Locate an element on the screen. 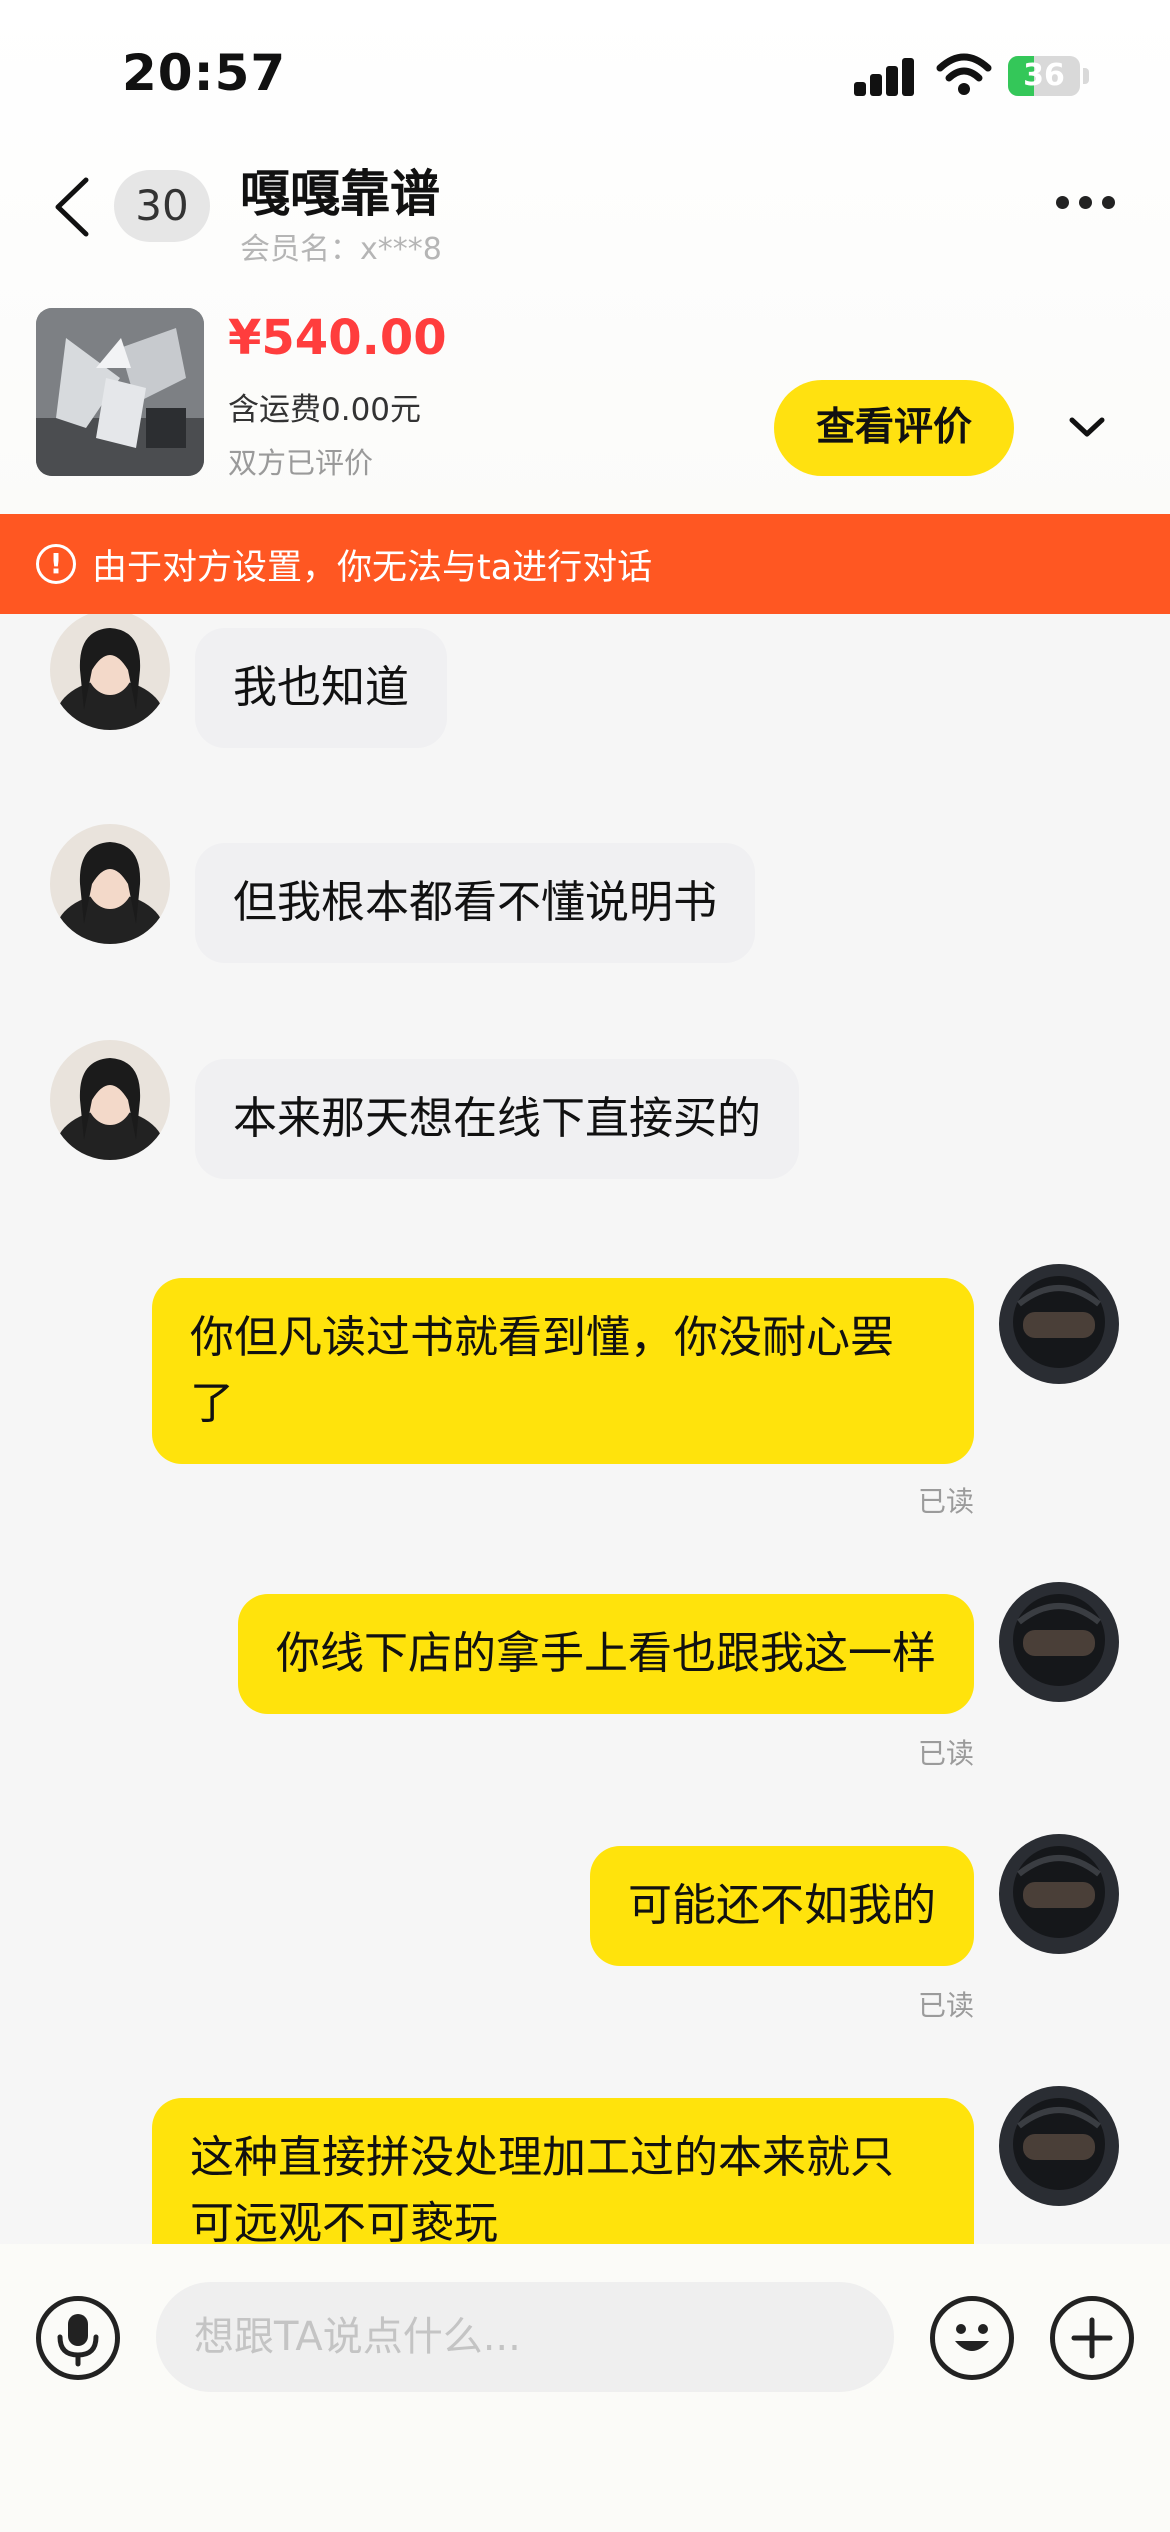 This screenshot has width=1170, height=2532. view-review-button: 查看评价 is located at coordinates (894, 428).